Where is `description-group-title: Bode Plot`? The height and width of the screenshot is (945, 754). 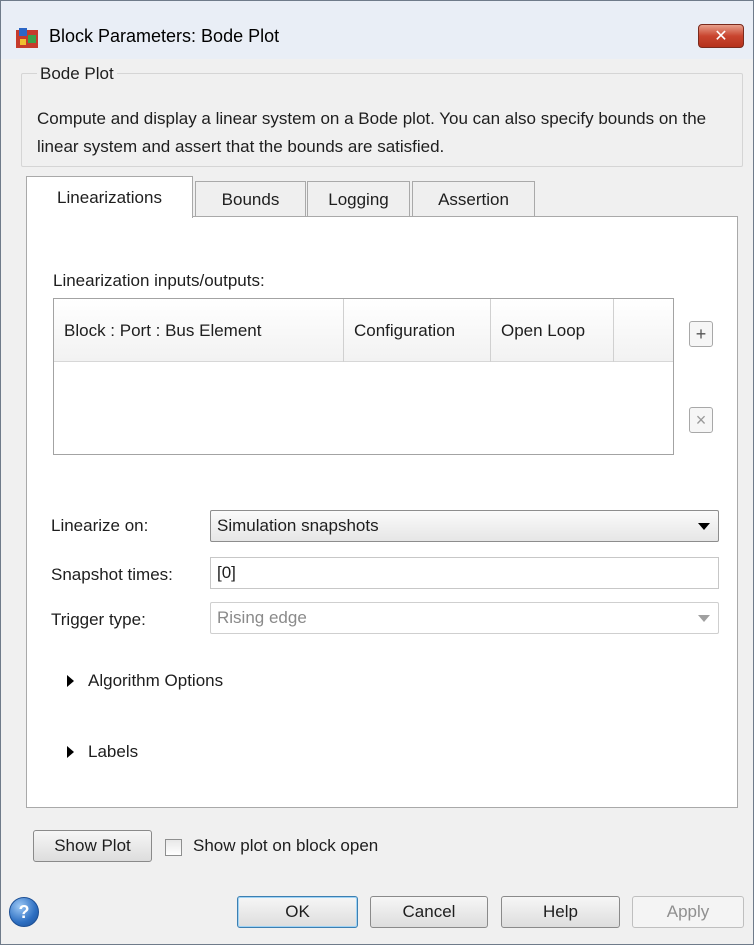
description-group-title: Bode Plot is located at coordinates (77, 74).